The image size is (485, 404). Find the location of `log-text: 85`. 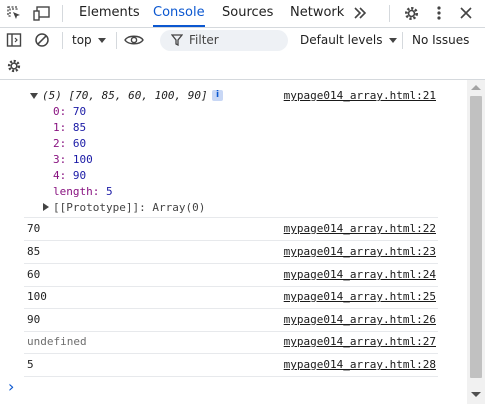

log-text: 85 is located at coordinates (34, 251).